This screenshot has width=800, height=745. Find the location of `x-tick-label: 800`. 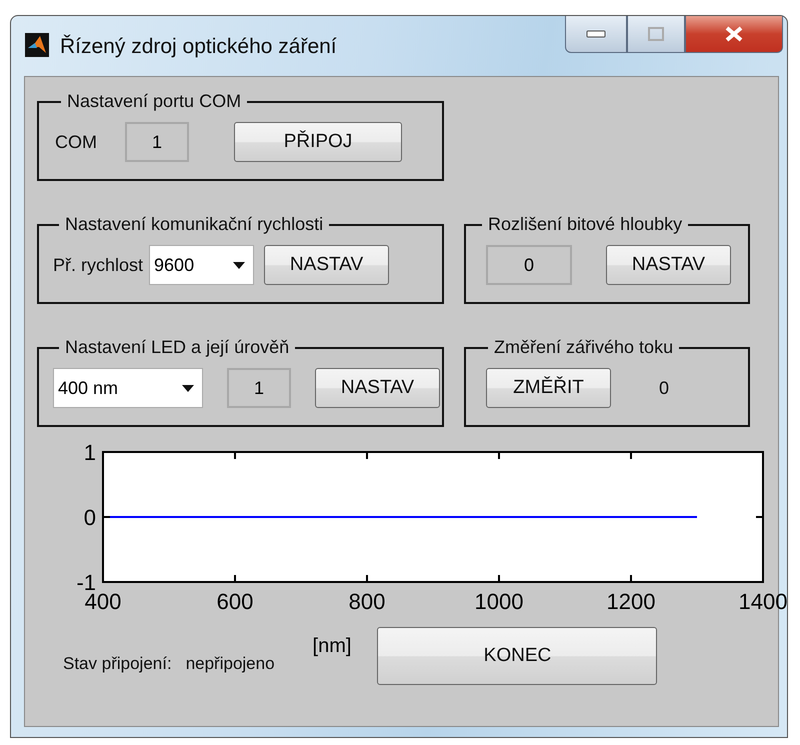

x-tick-label: 800 is located at coordinates (367, 601).